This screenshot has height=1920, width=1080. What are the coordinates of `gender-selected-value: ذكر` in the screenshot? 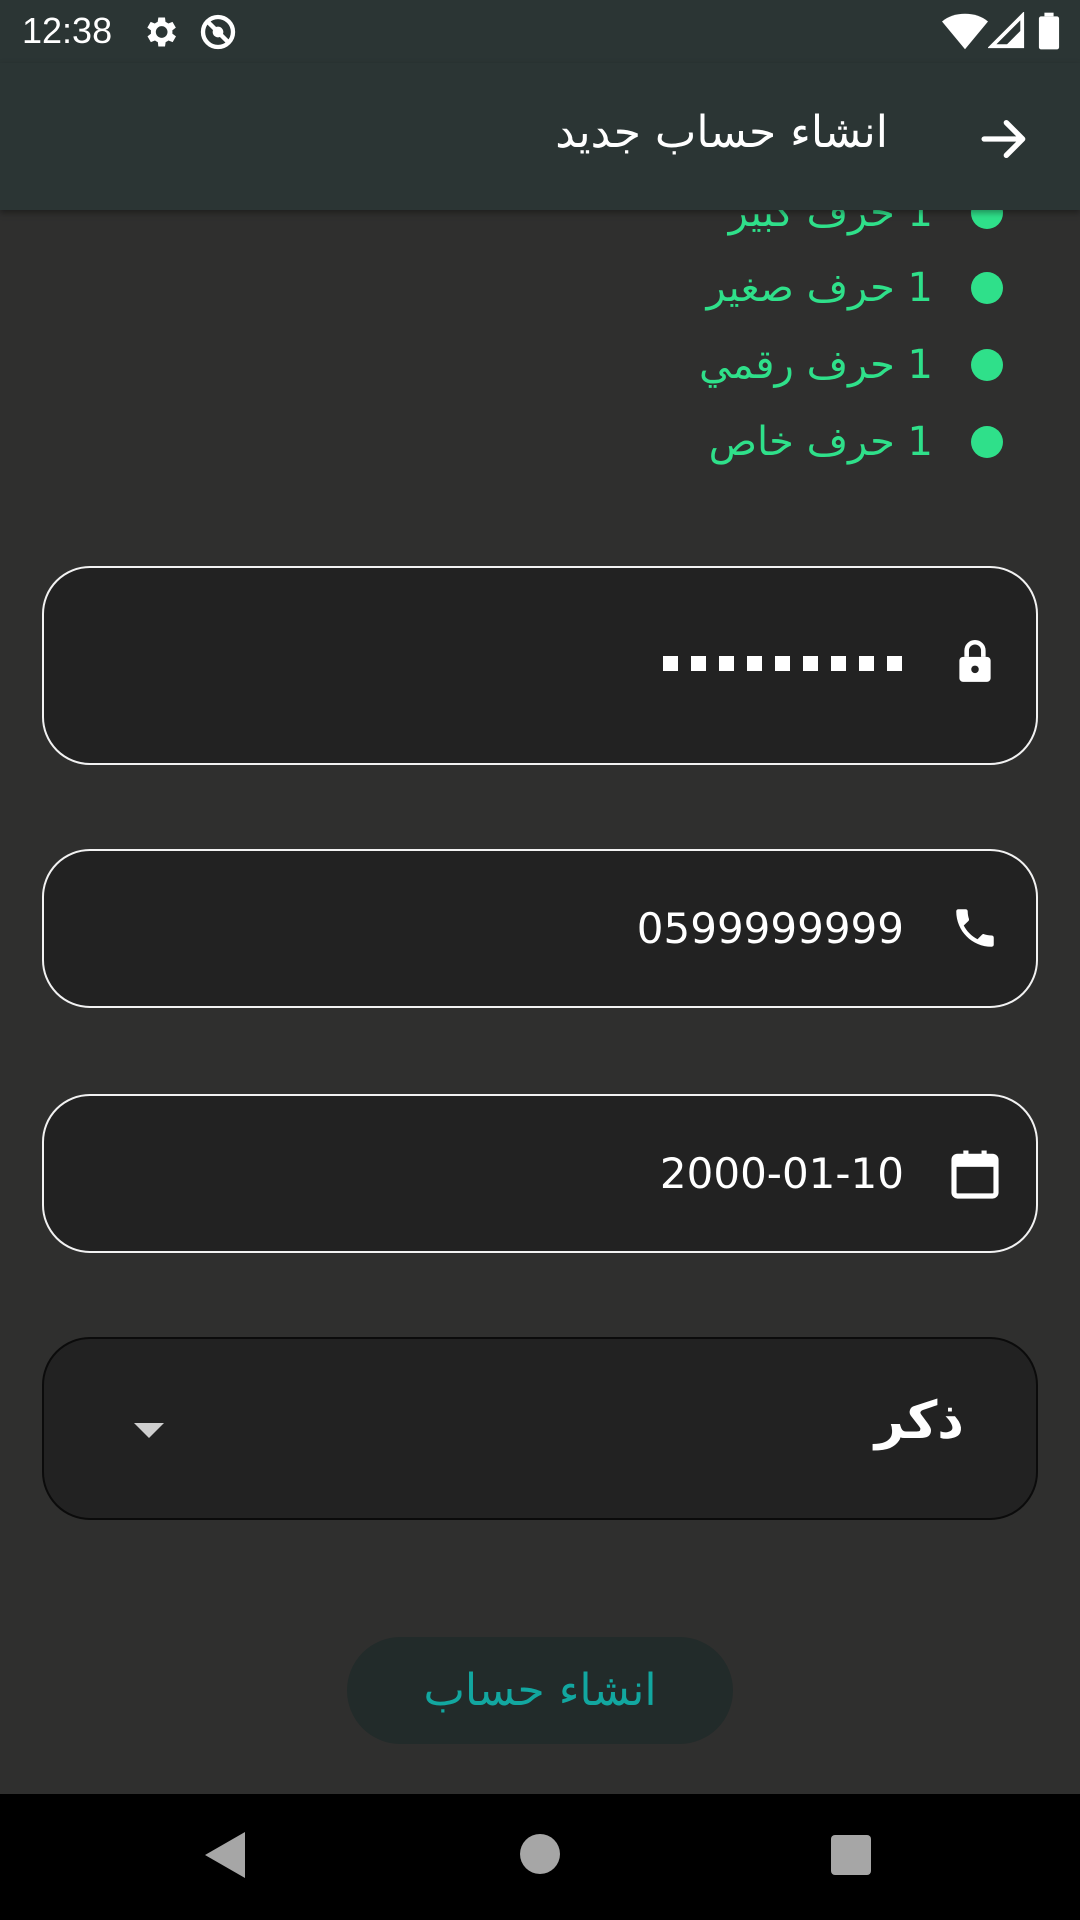 It's located at (919, 1421).